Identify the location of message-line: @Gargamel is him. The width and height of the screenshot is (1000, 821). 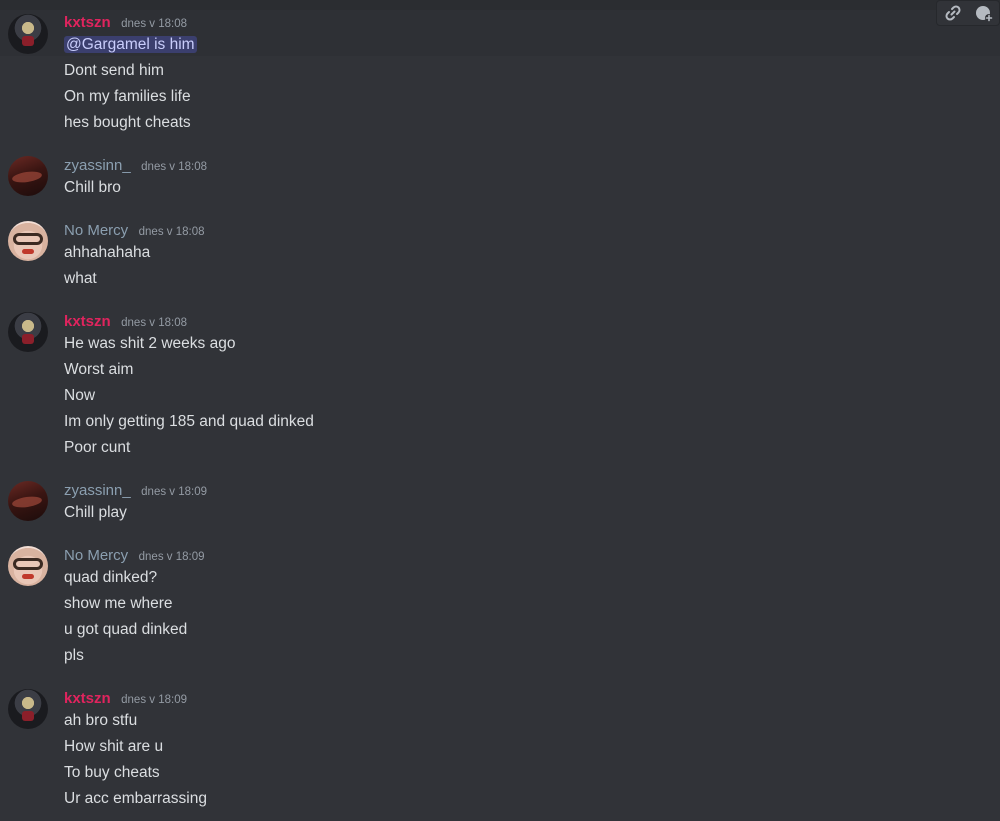
(130, 45).